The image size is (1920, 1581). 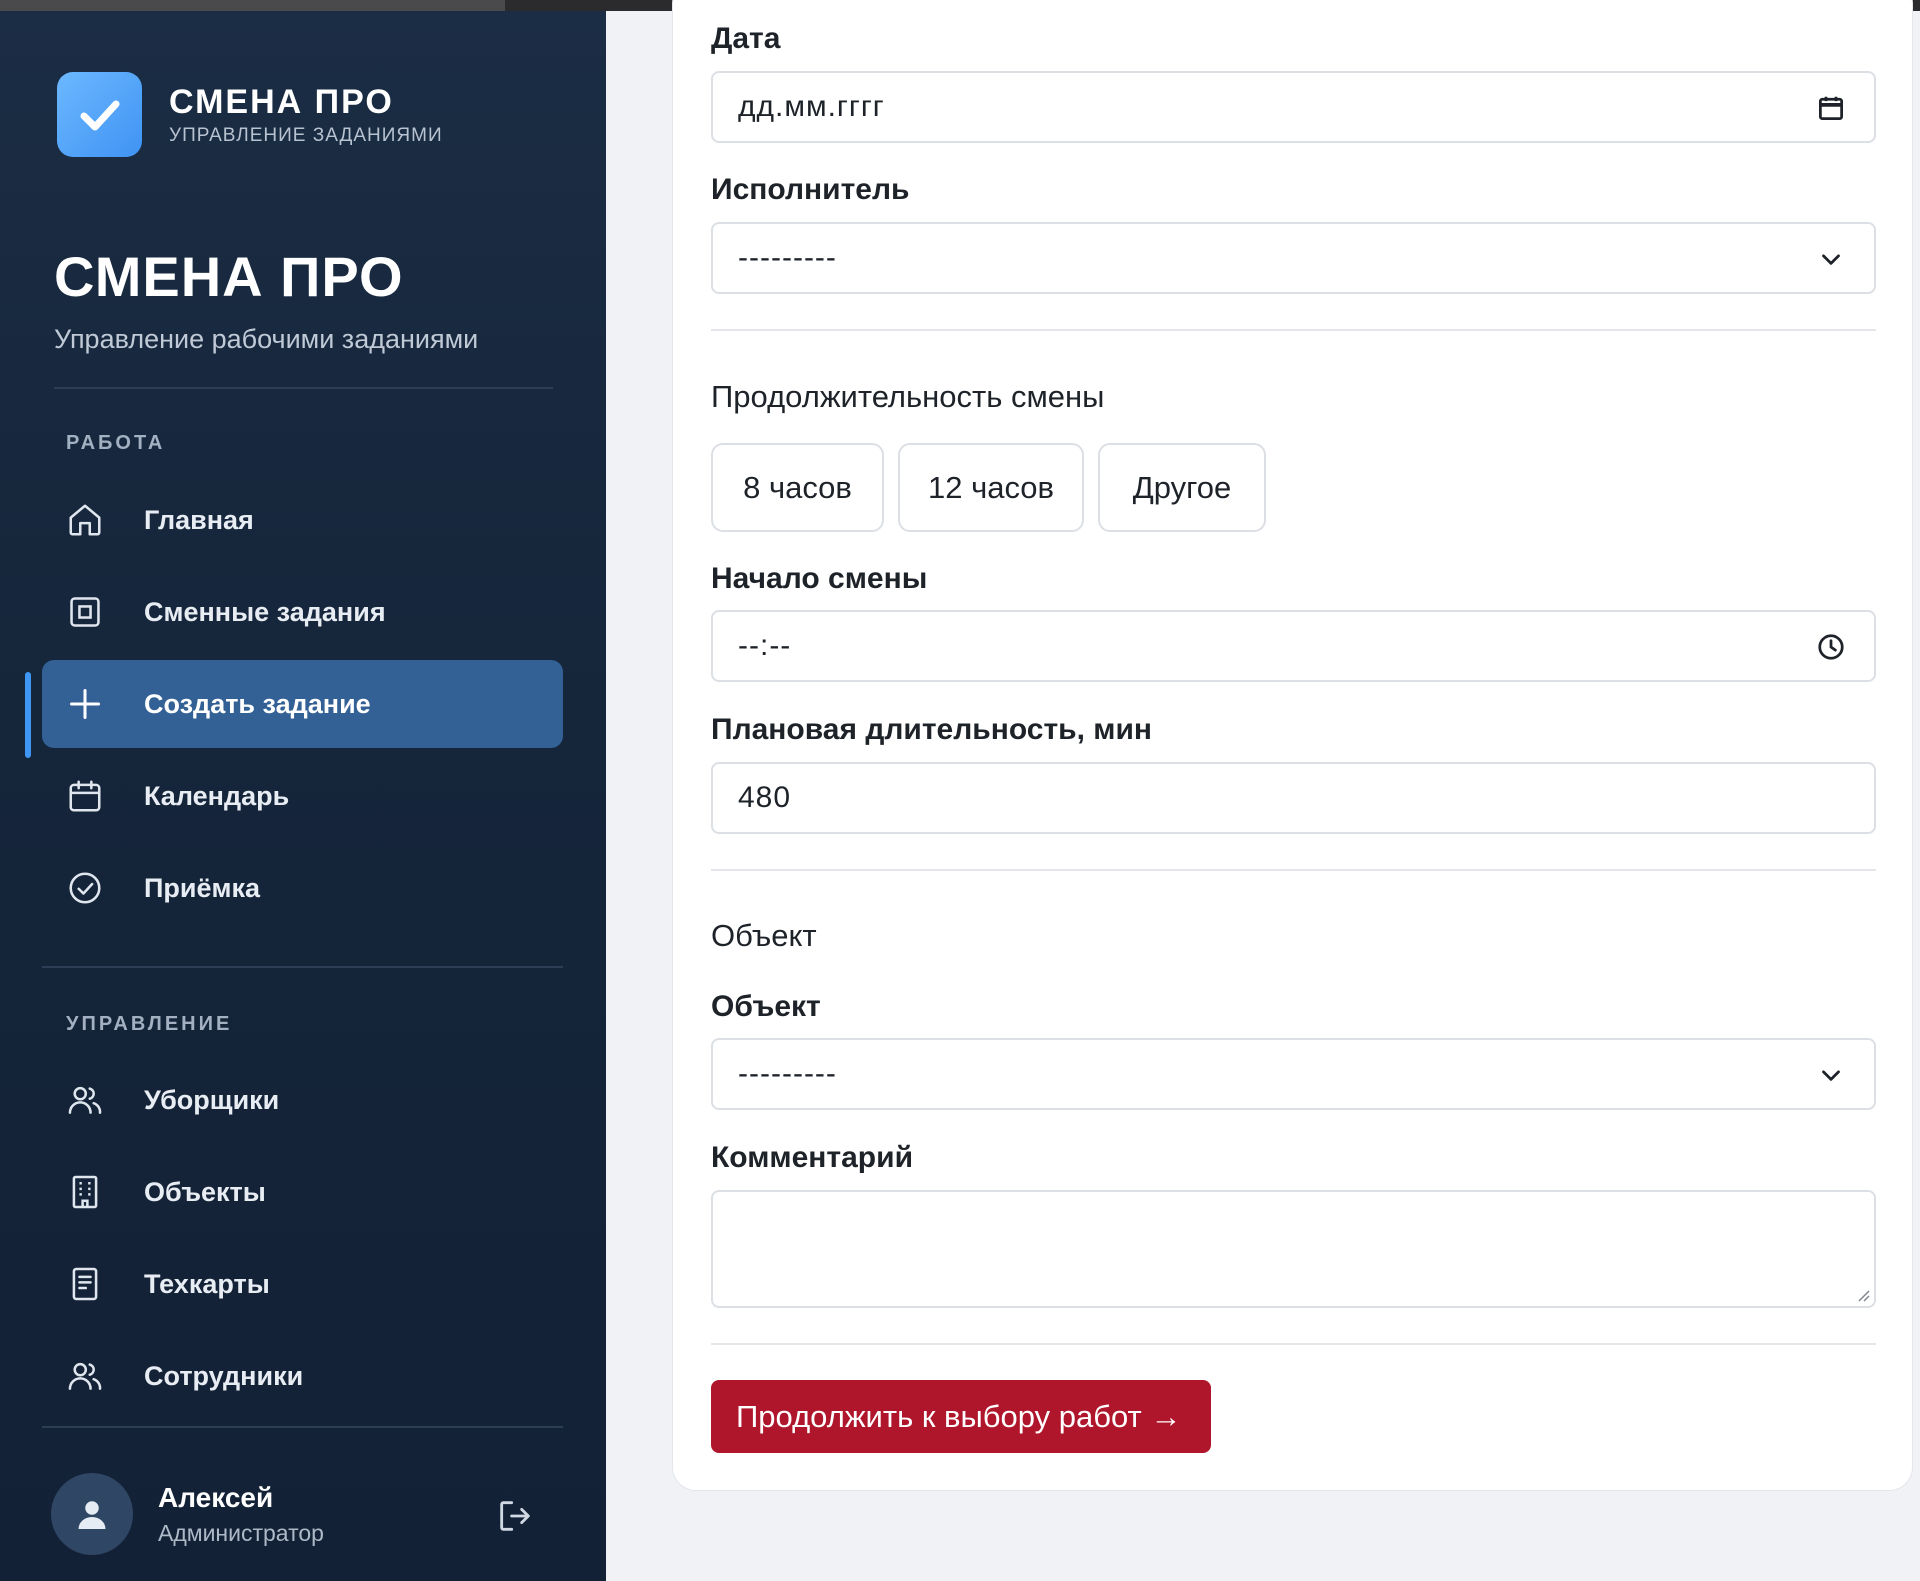 I want to click on user-profile: Алексей Администратор, so click(x=187, y=1514).